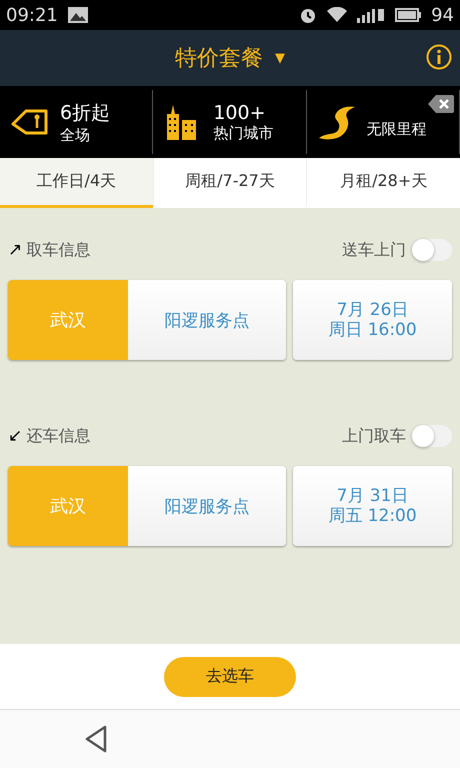 The width and height of the screenshot is (460, 768). I want to click on promo-headline: 100+, so click(240, 113).